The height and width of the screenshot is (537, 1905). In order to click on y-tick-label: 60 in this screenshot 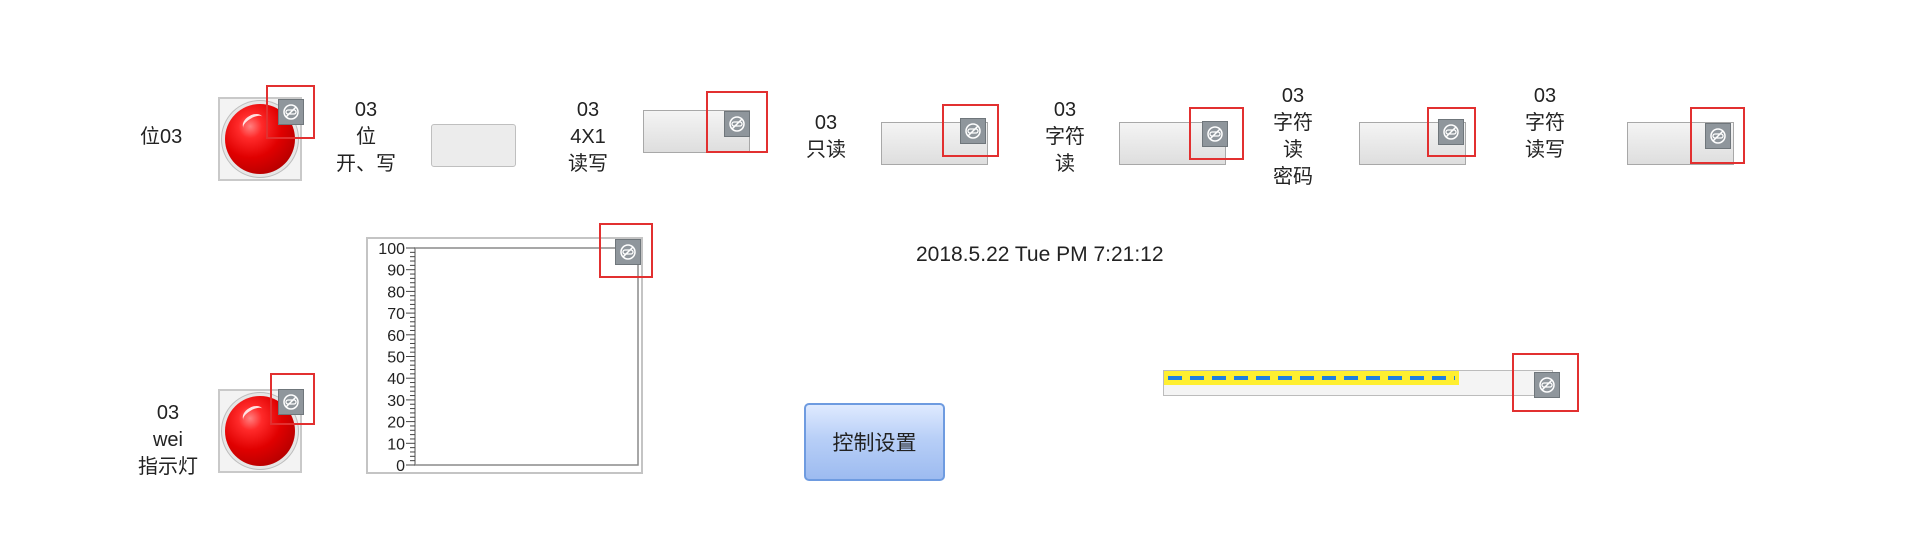, I will do `click(396, 336)`.